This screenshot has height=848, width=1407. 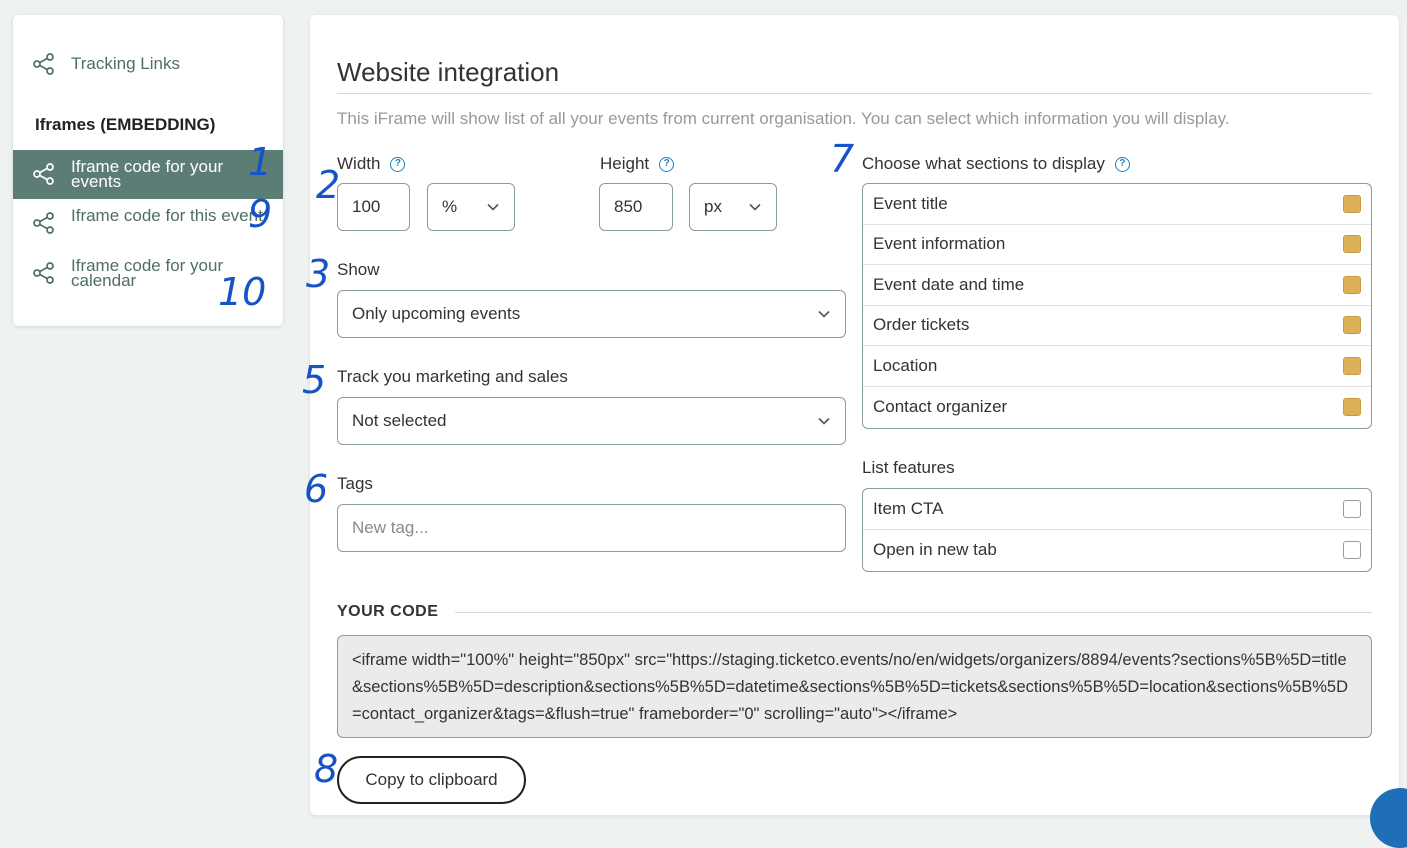 I want to click on annotation-3: 3, so click(x=318, y=274).